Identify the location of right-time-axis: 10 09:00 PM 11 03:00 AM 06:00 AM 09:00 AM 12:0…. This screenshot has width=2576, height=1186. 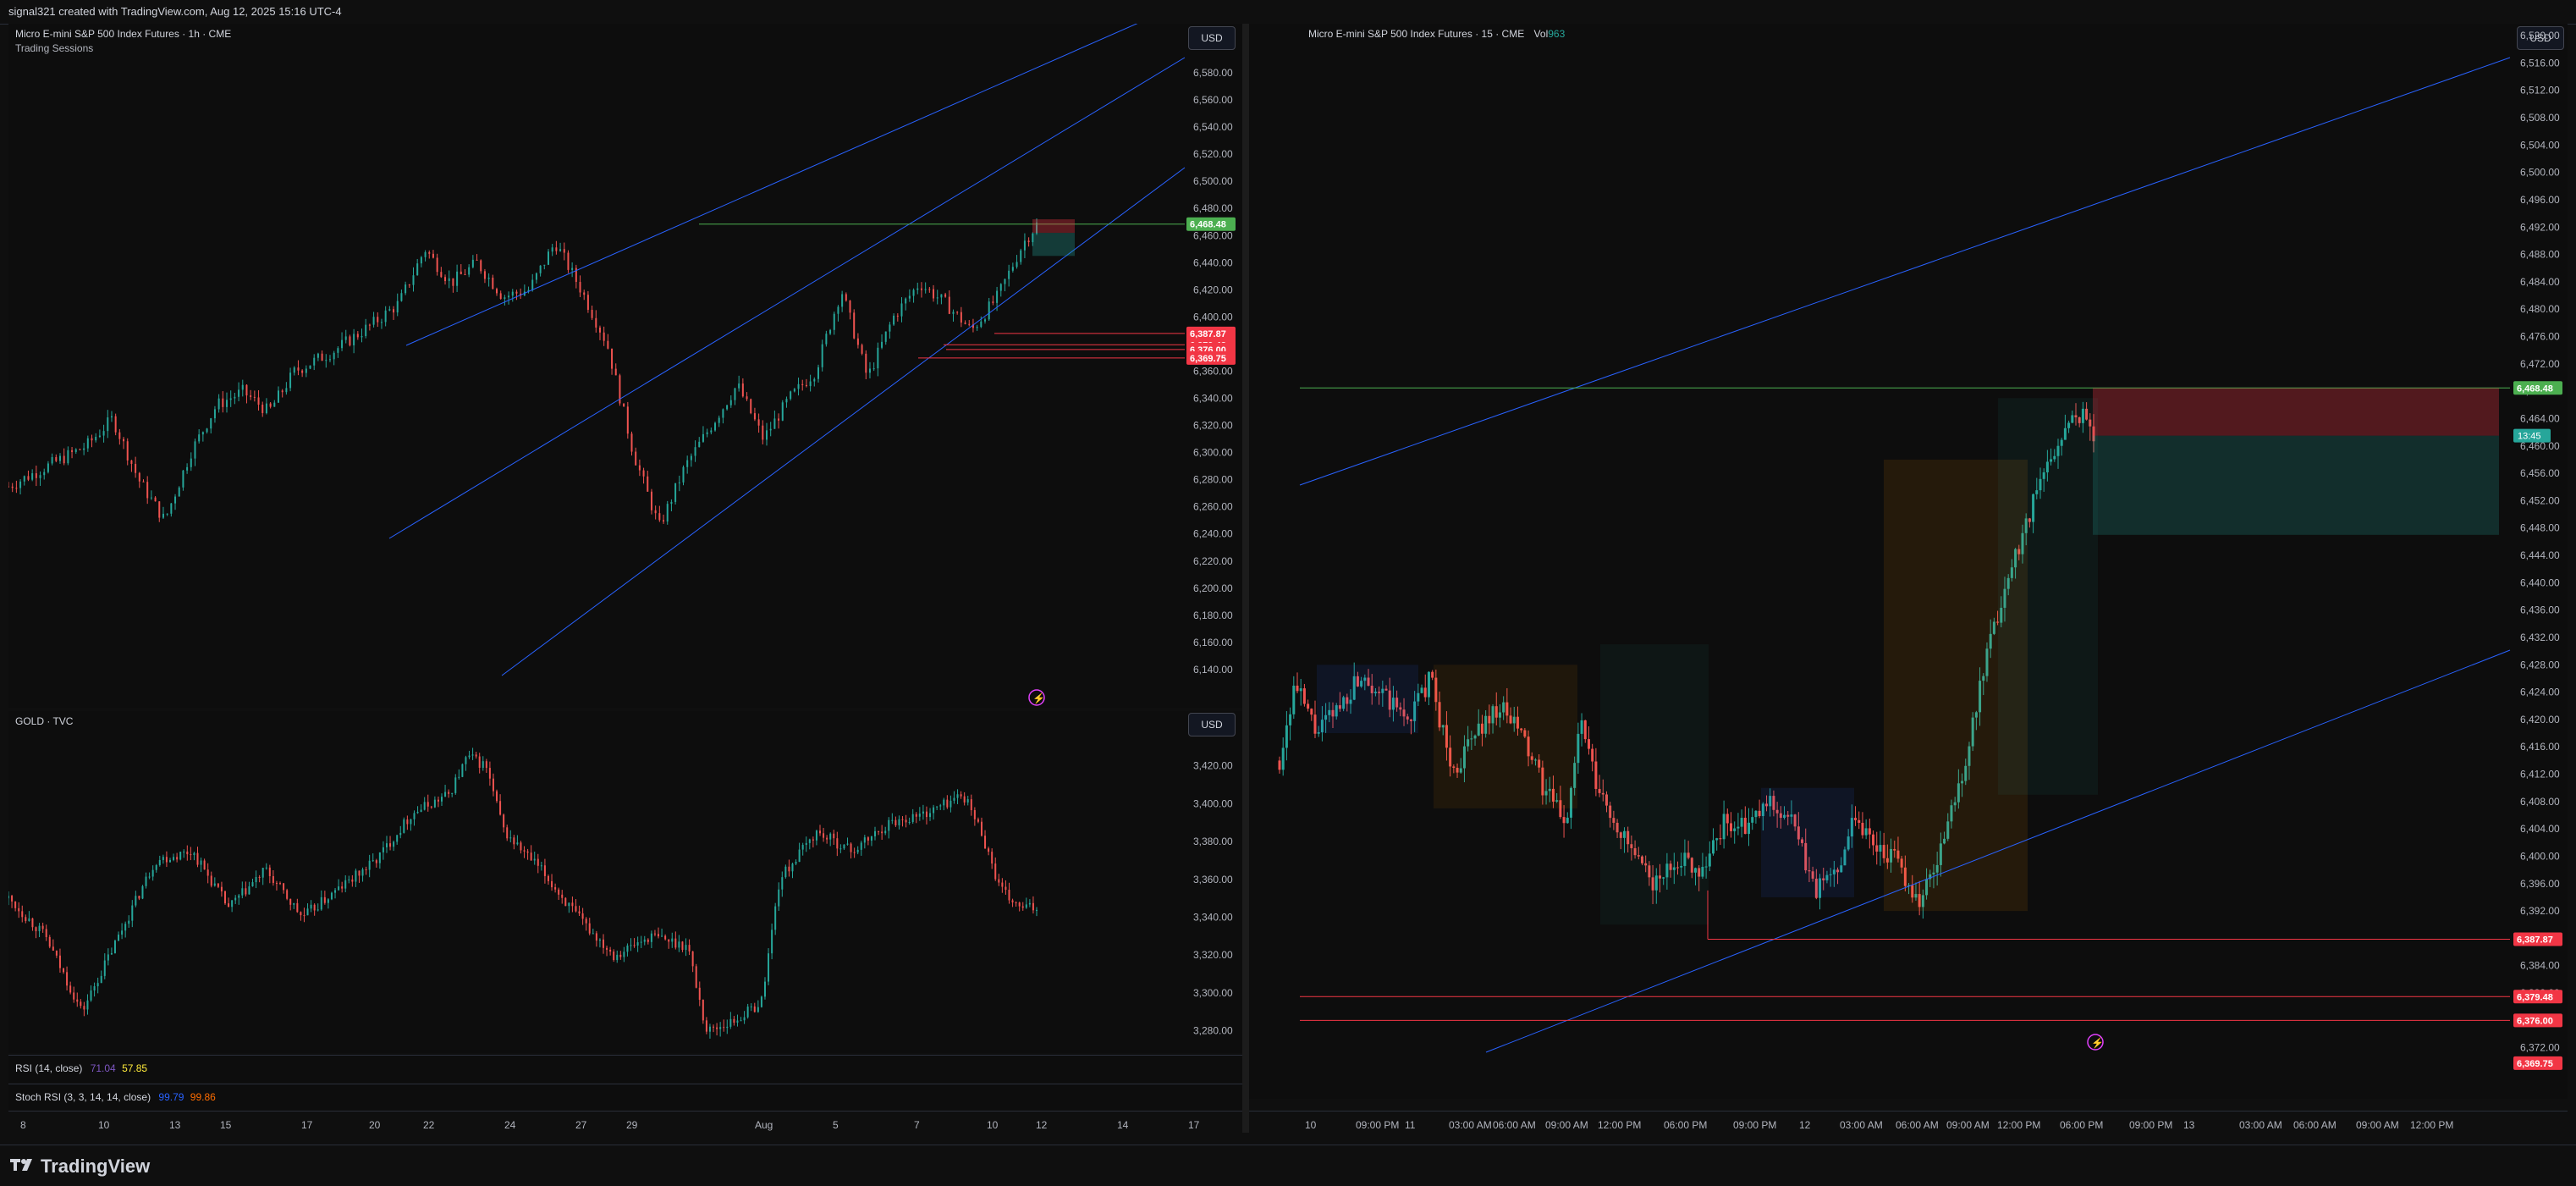
(1908, 1124).